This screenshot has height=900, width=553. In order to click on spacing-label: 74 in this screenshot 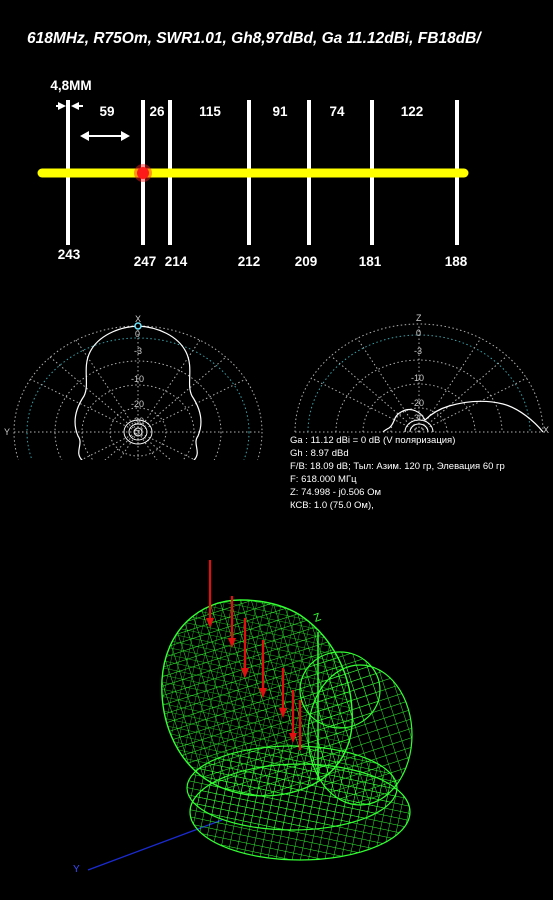, I will do `click(337, 111)`.